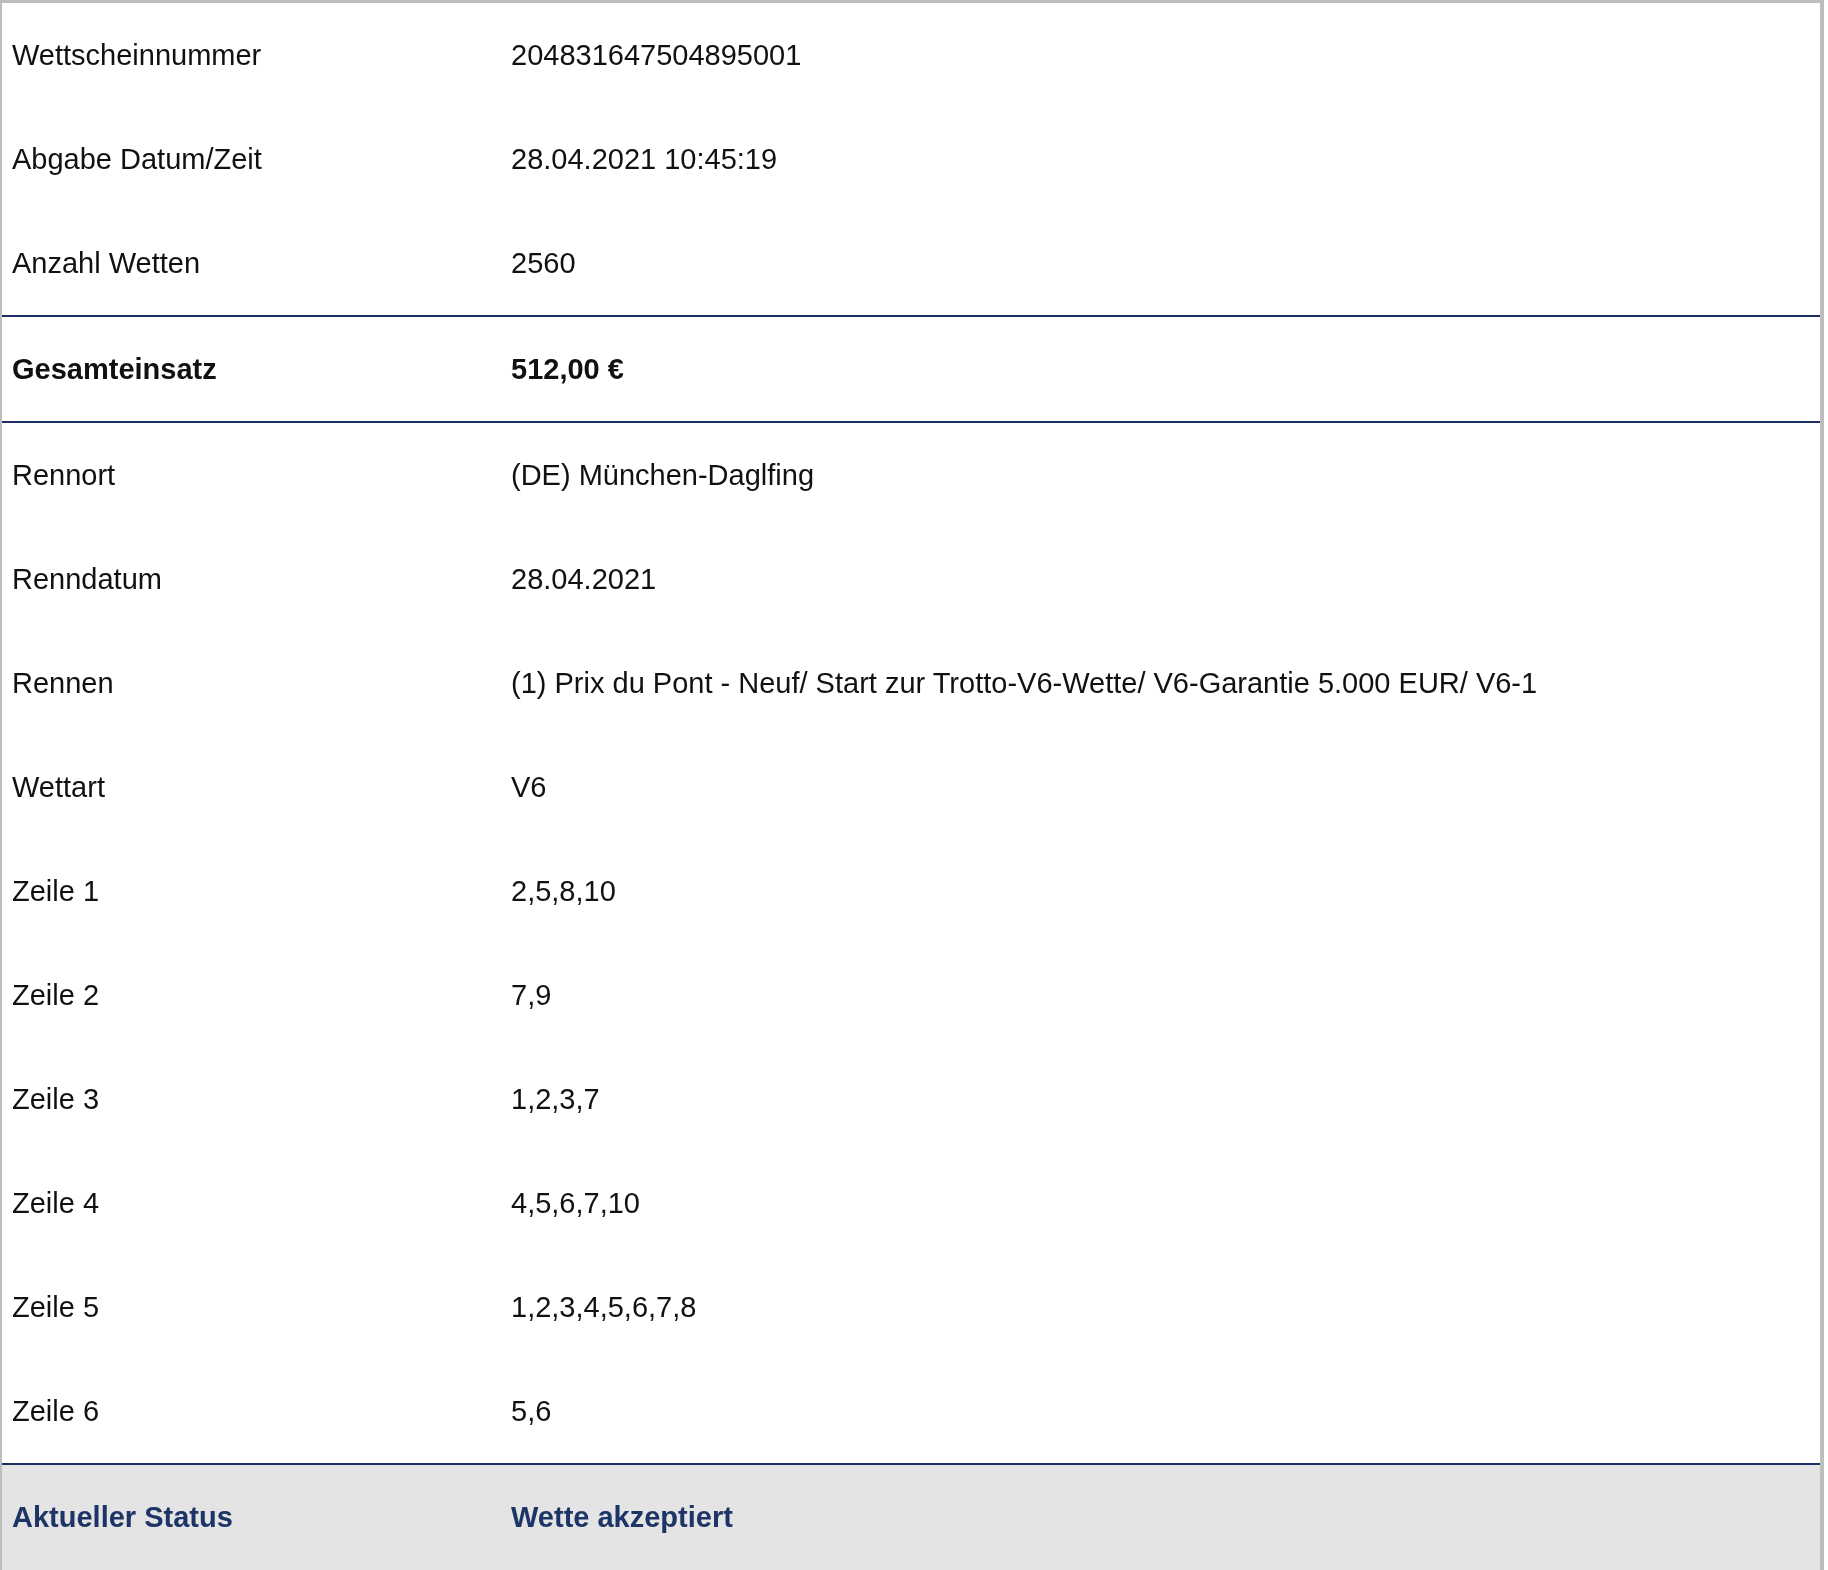  I want to click on field-value: 1,2,3,4,5,6,7,8, so click(604, 1307).